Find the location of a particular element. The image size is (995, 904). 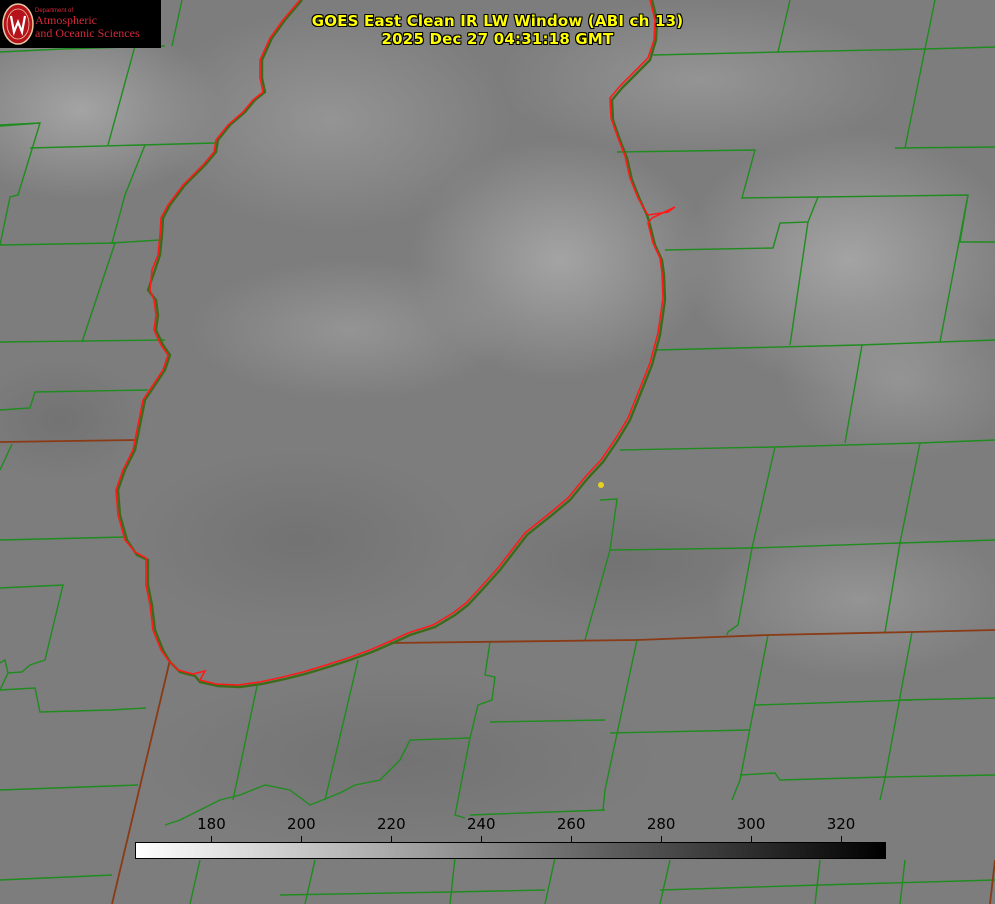

colorbar-tick-label: 320 is located at coordinates (841, 824).